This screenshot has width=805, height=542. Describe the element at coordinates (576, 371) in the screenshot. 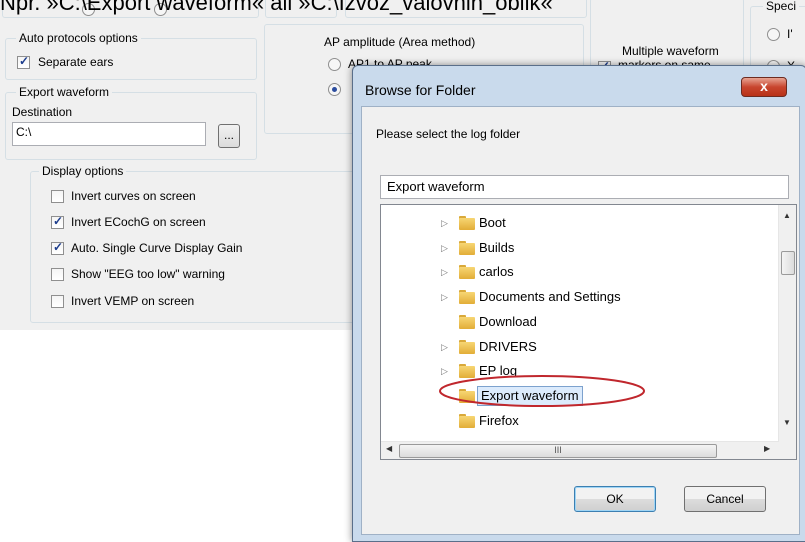

I see `folder-tree-item: ▷ EP log` at that location.